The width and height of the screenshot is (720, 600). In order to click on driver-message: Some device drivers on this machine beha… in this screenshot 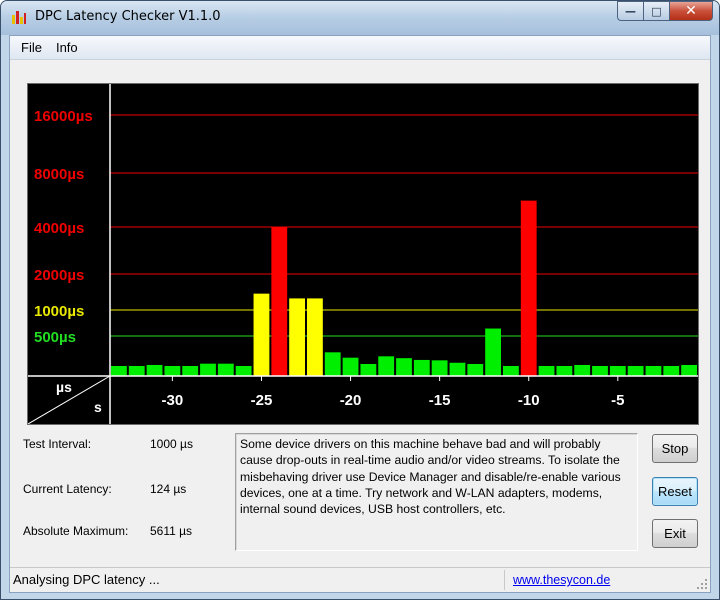, I will do `click(436, 492)`.